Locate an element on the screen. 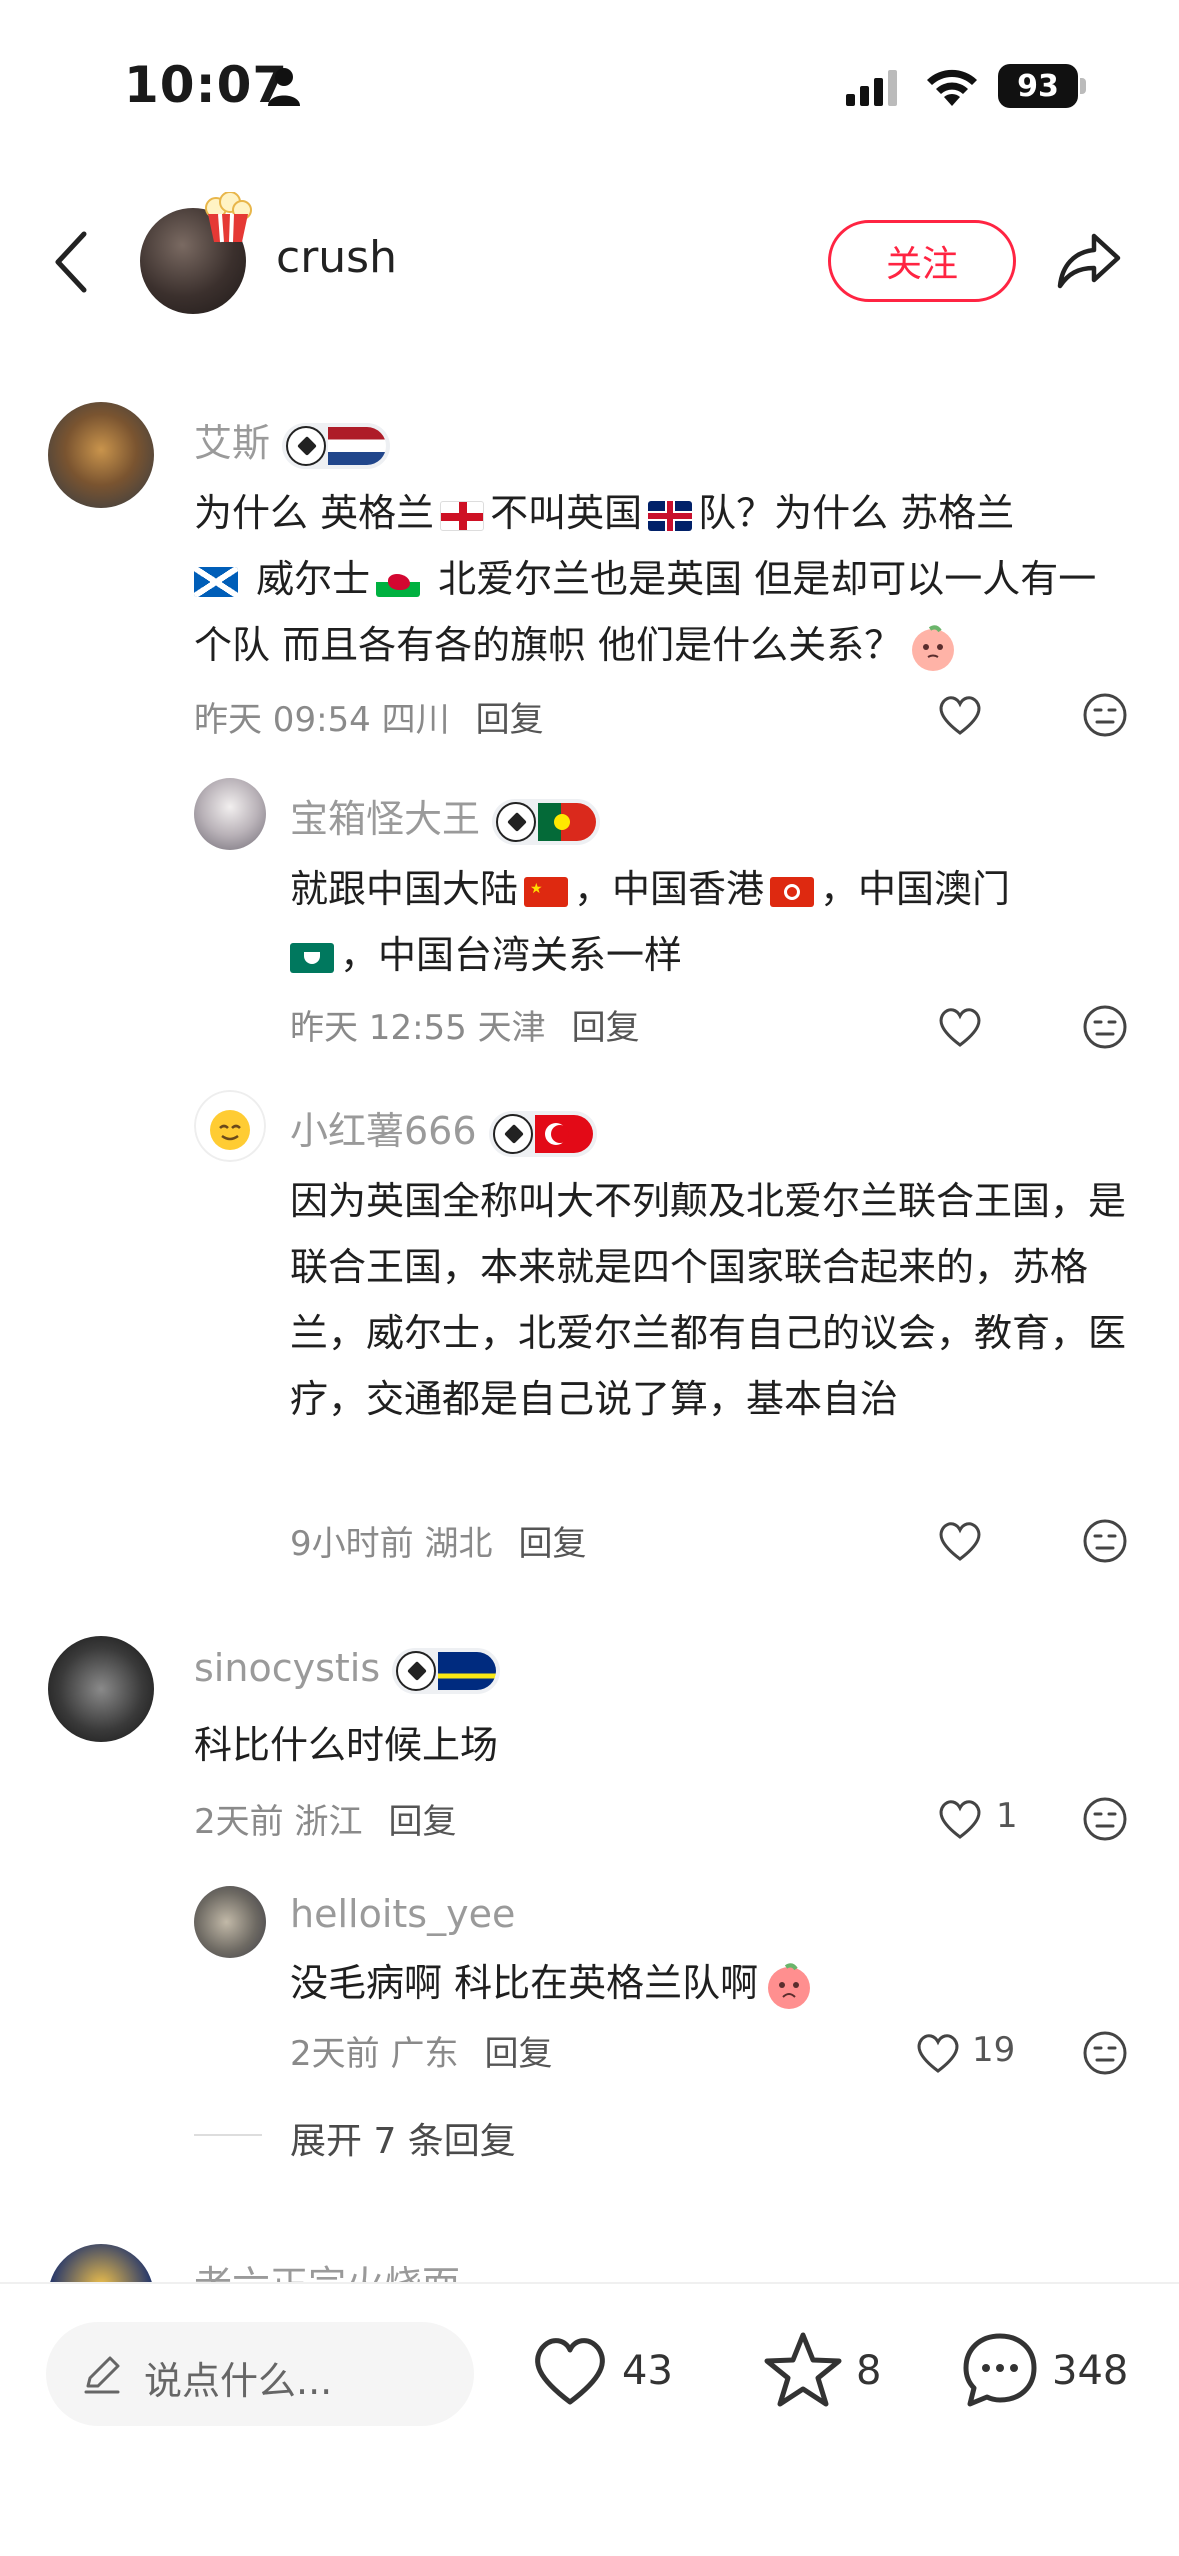  like-heart-icon is located at coordinates (570, 2371).